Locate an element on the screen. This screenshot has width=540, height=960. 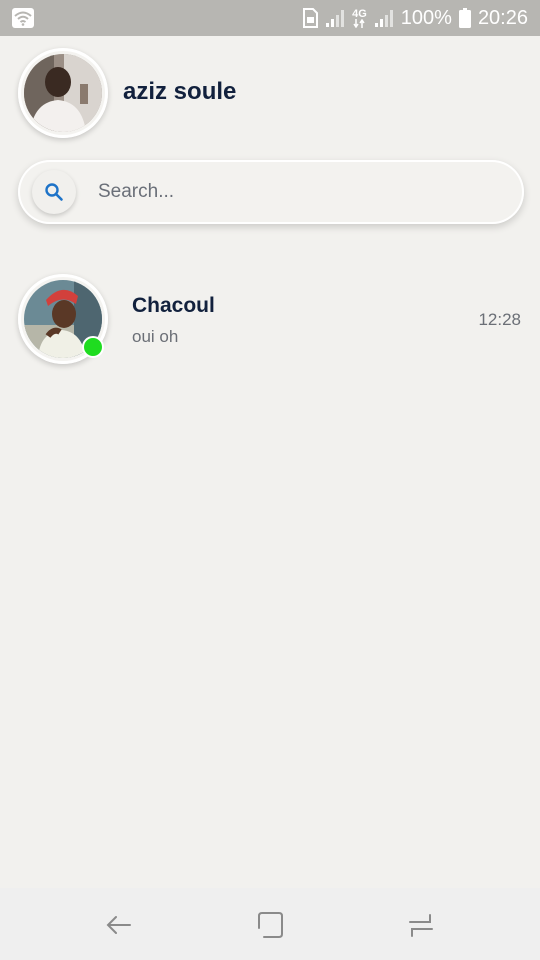
chat-timestamp: 12:28 is located at coordinates (499, 319).